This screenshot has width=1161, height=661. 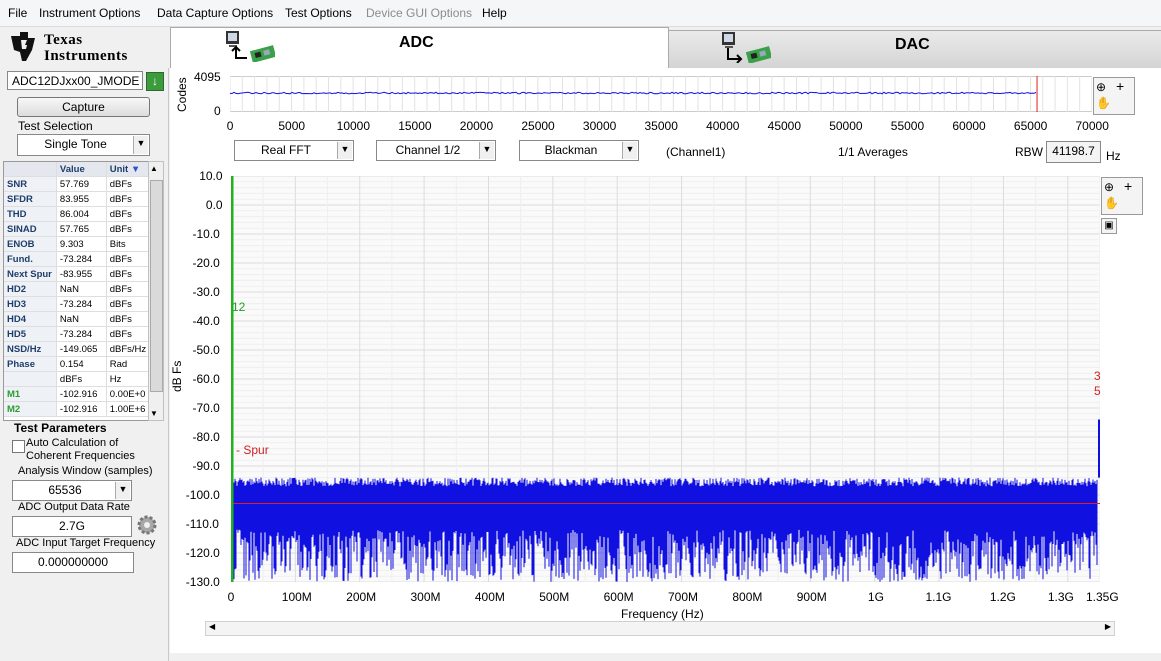 I want to click on result-name: Fund., so click(x=30, y=259).